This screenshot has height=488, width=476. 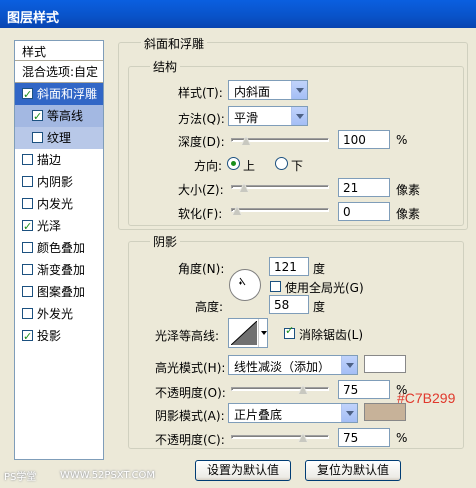 What do you see at coordinates (245, 285) in the screenshot?
I see `angle-dial` at bounding box center [245, 285].